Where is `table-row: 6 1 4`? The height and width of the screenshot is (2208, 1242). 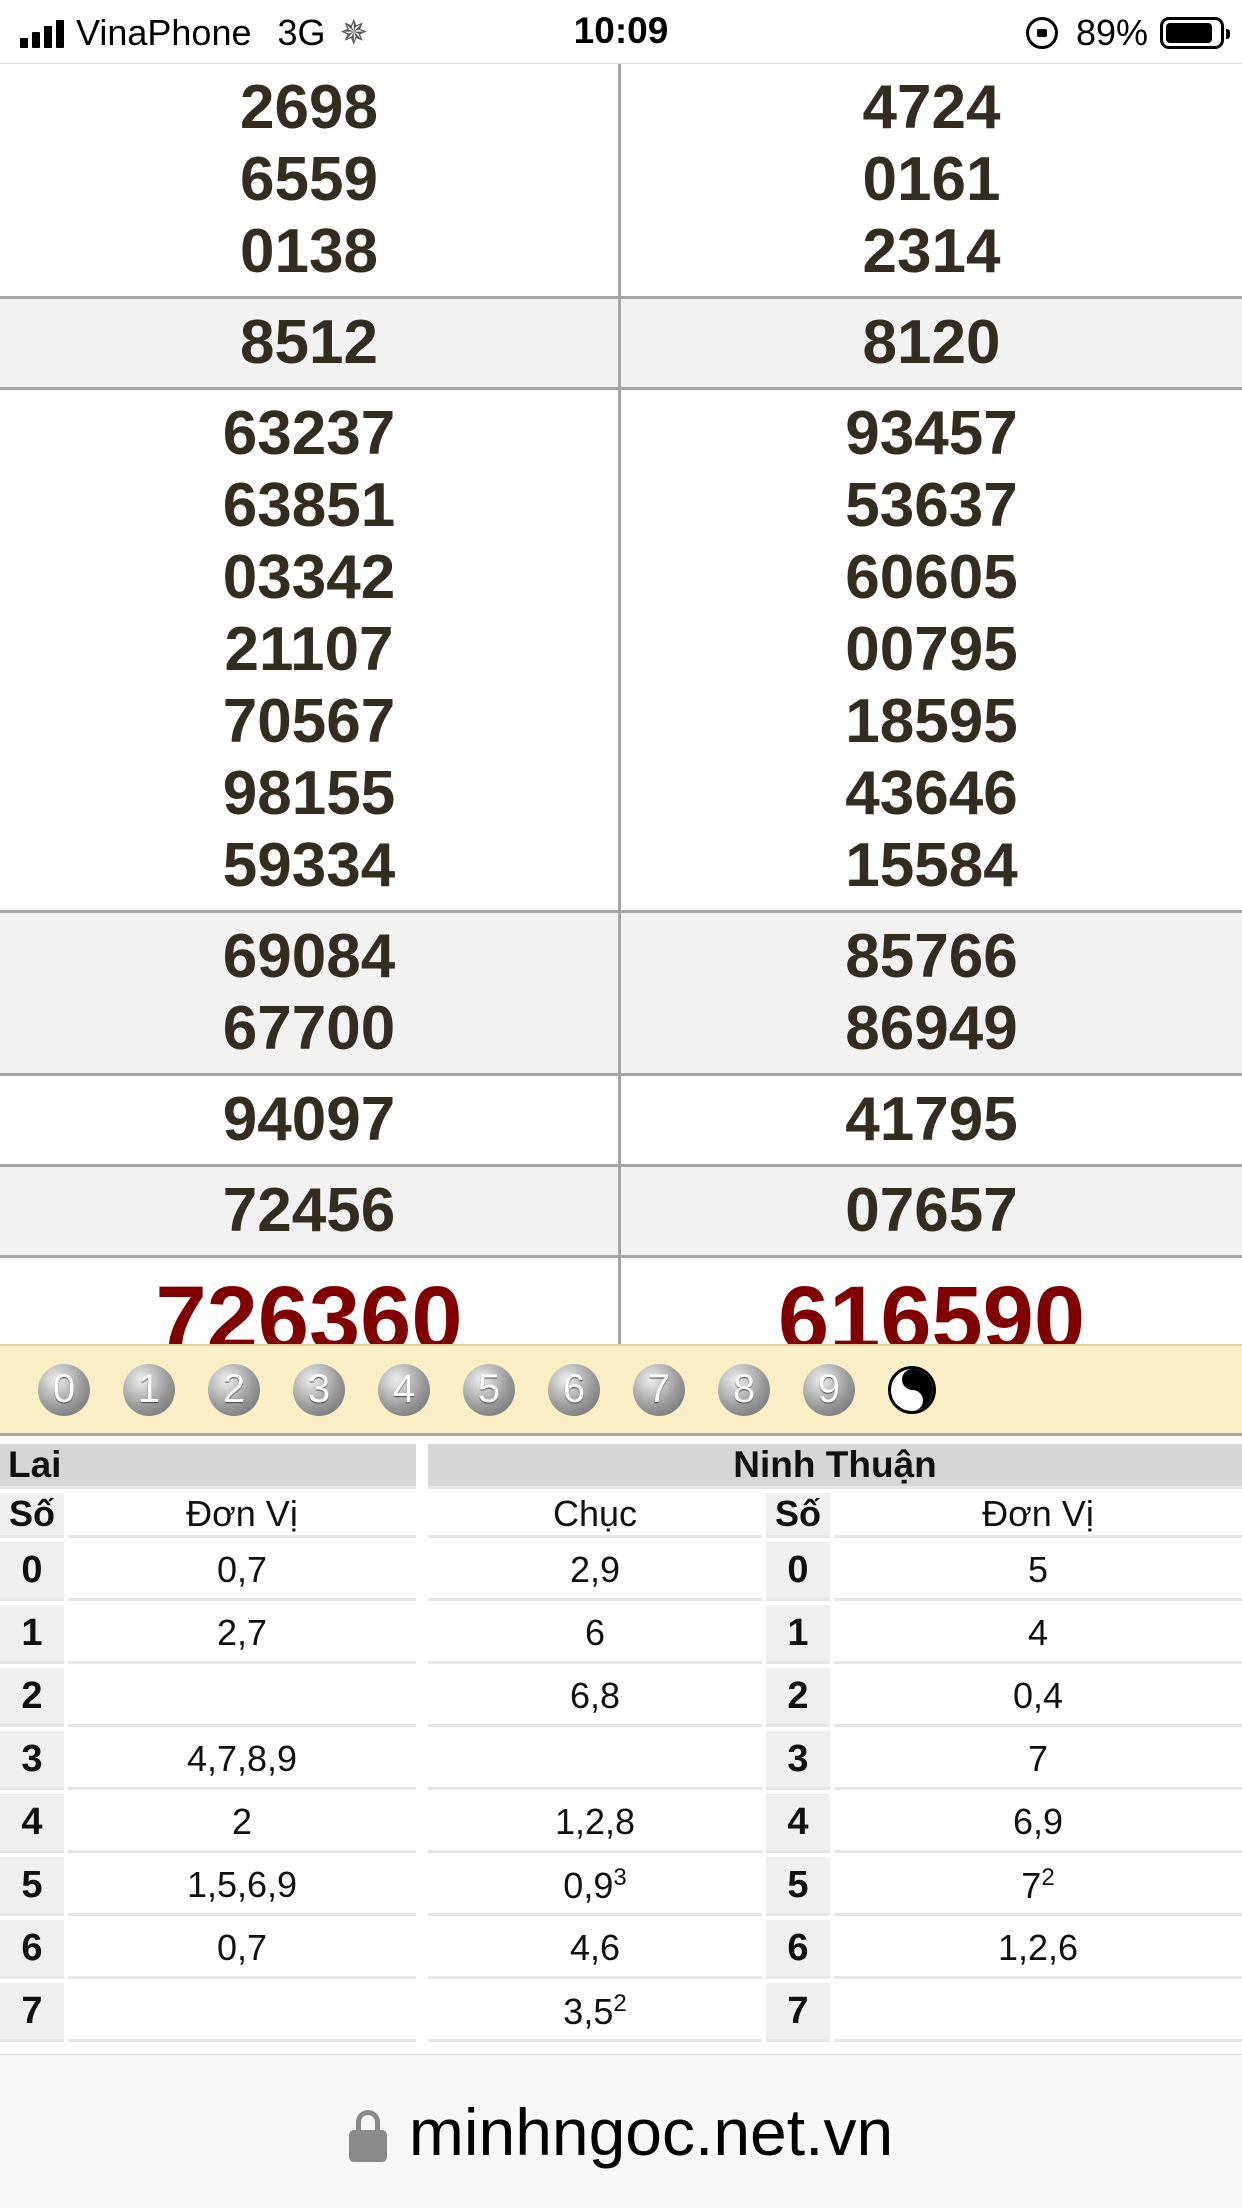 table-row: 6 1 4 is located at coordinates (835, 1634).